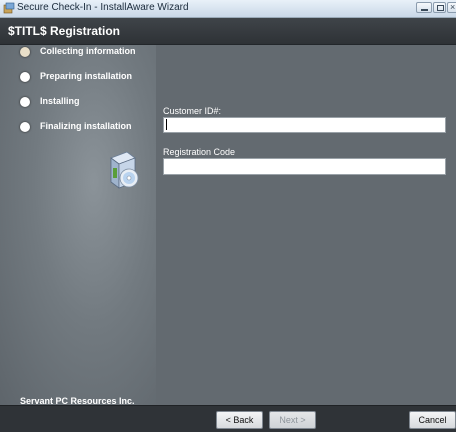 The height and width of the screenshot is (432, 456). I want to click on header-banner: $TITL$ Registration, so click(228, 31).